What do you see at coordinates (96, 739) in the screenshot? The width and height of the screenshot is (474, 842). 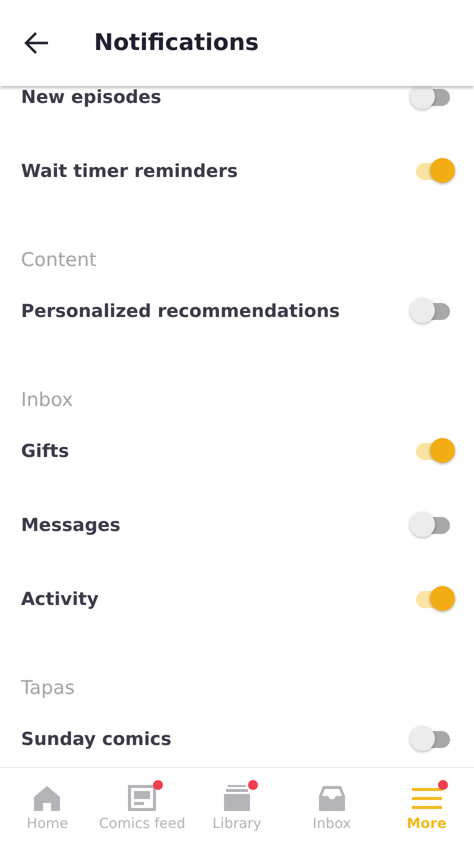 I see `setting-label: Sunday comics` at bounding box center [96, 739].